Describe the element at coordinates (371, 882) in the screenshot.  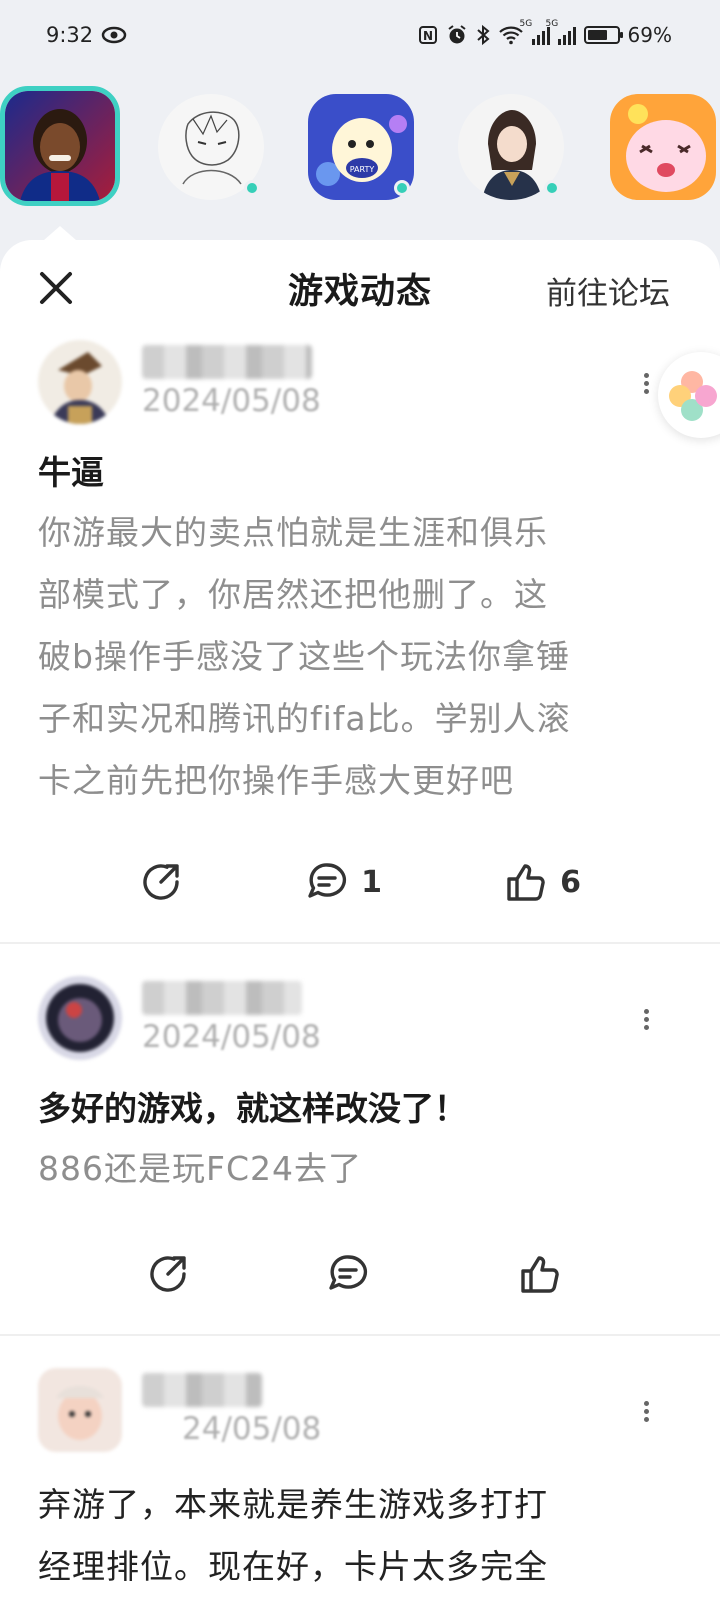
I see `comment-count: 1` at that location.